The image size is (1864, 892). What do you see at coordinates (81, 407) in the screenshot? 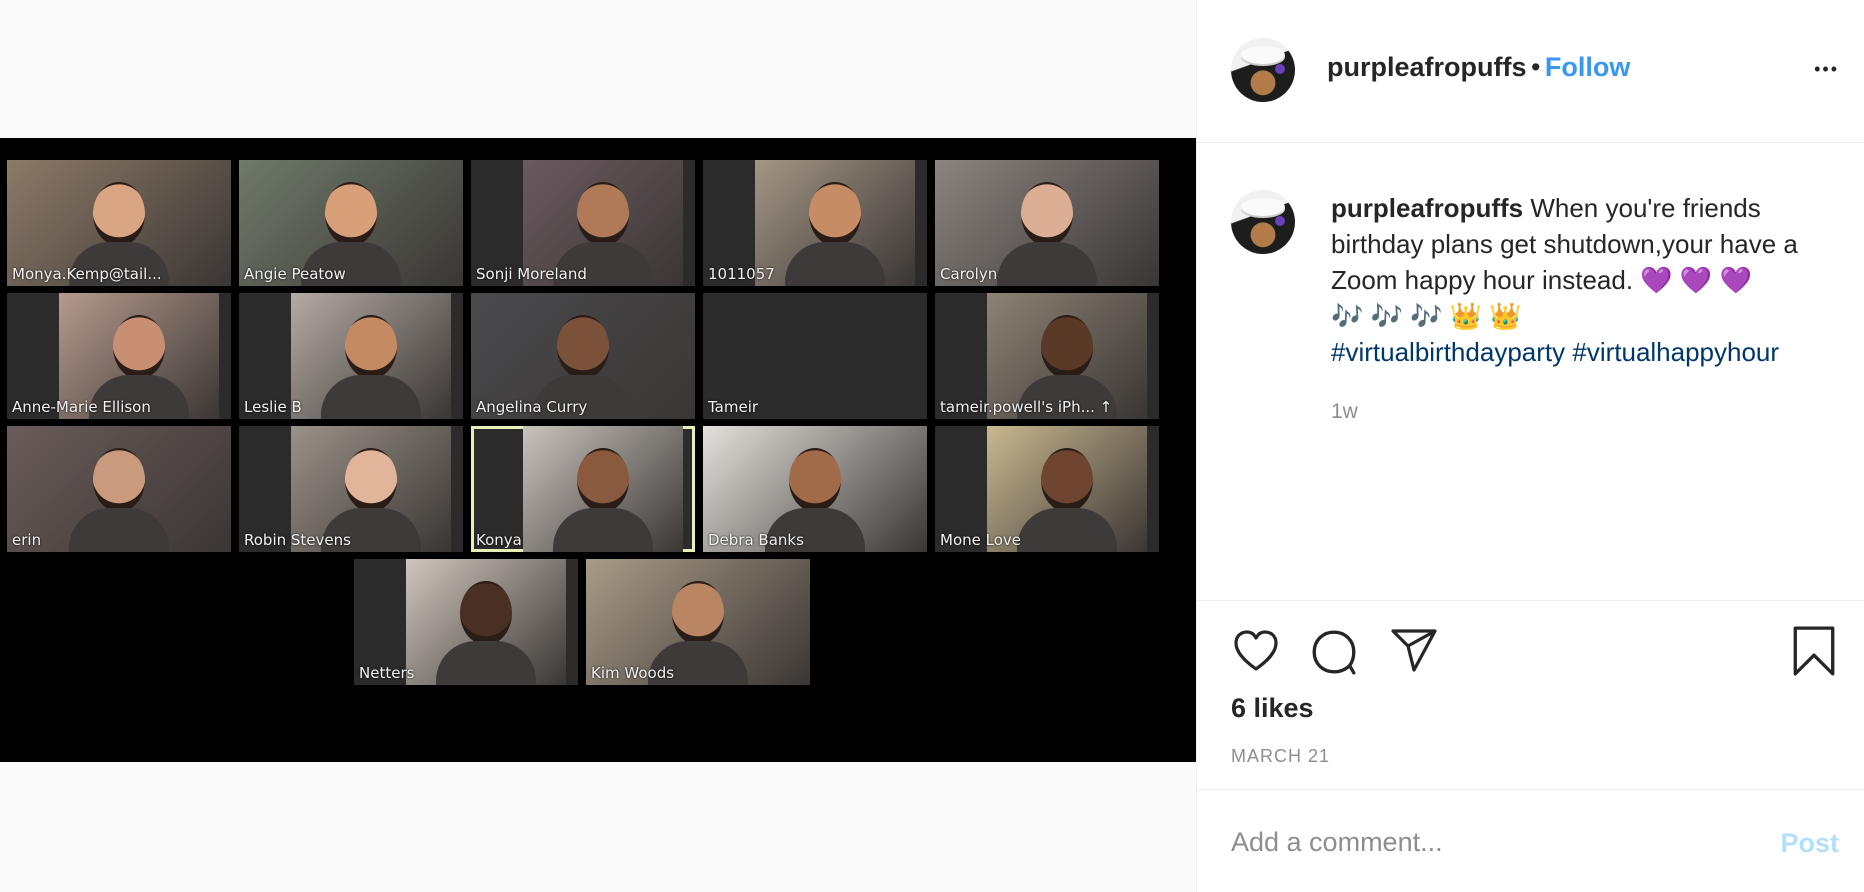
I see `participant-name-label: Anne-Marie Ellison` at bounding box center [81, 407].